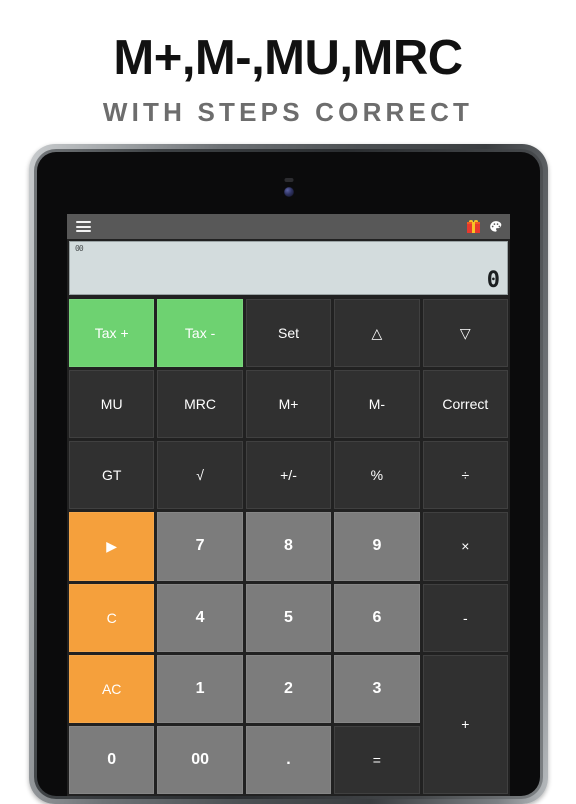 The height and width of the screenshot is (804, 576). I want to click on key-Taxminus: Tax -, so click(200, 333).